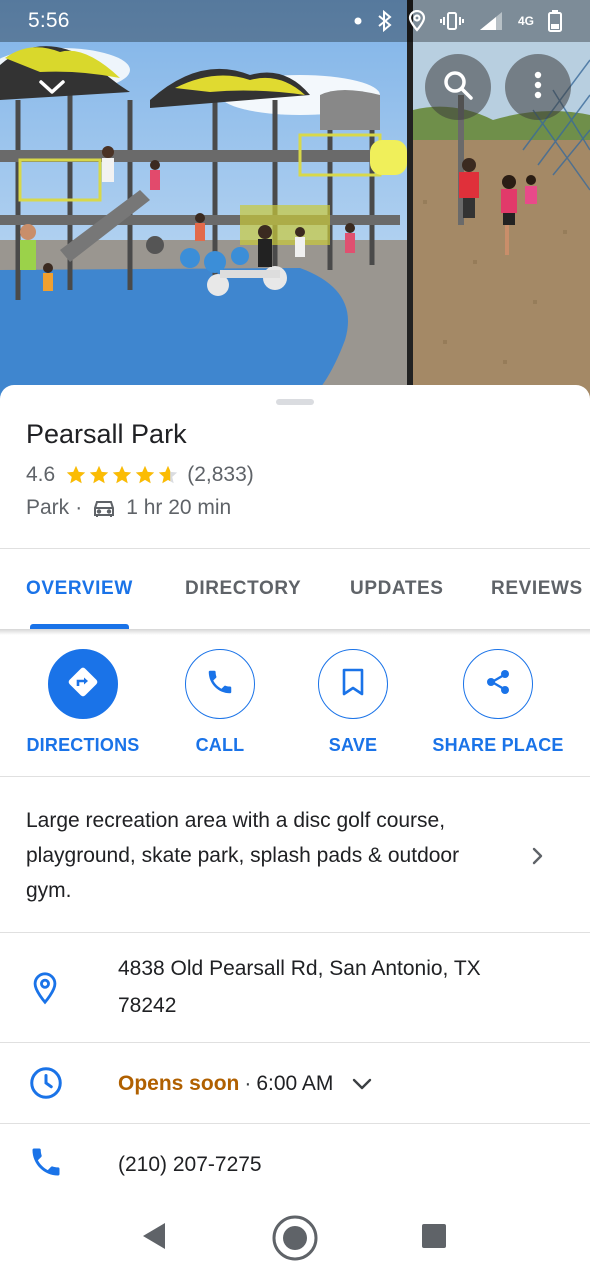 The width and height of the screenshot is (590, 1278). Describe the element at coordinates (491, 21) in the screenshot. I see `signal-icon` at that location.